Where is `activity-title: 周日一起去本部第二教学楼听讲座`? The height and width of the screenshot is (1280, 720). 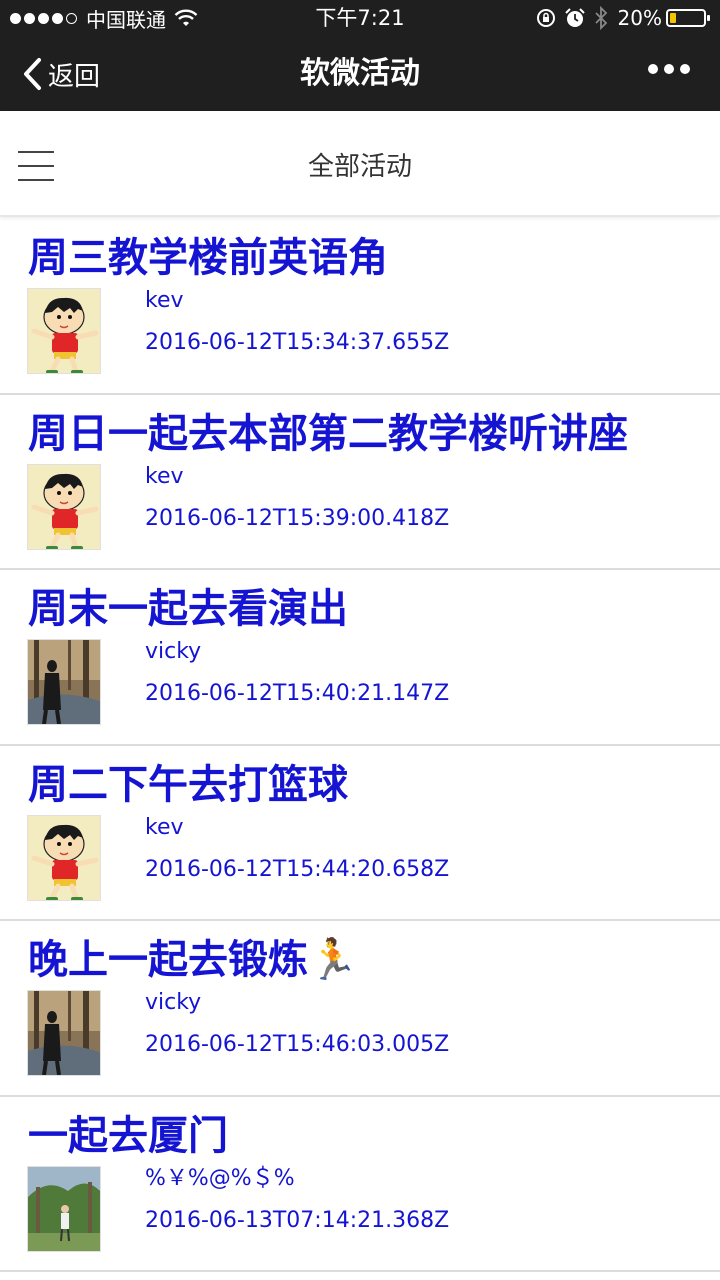 activity-title: 周日一起去本部第二教学楼听讲座 is located at coordinates (328, 433).